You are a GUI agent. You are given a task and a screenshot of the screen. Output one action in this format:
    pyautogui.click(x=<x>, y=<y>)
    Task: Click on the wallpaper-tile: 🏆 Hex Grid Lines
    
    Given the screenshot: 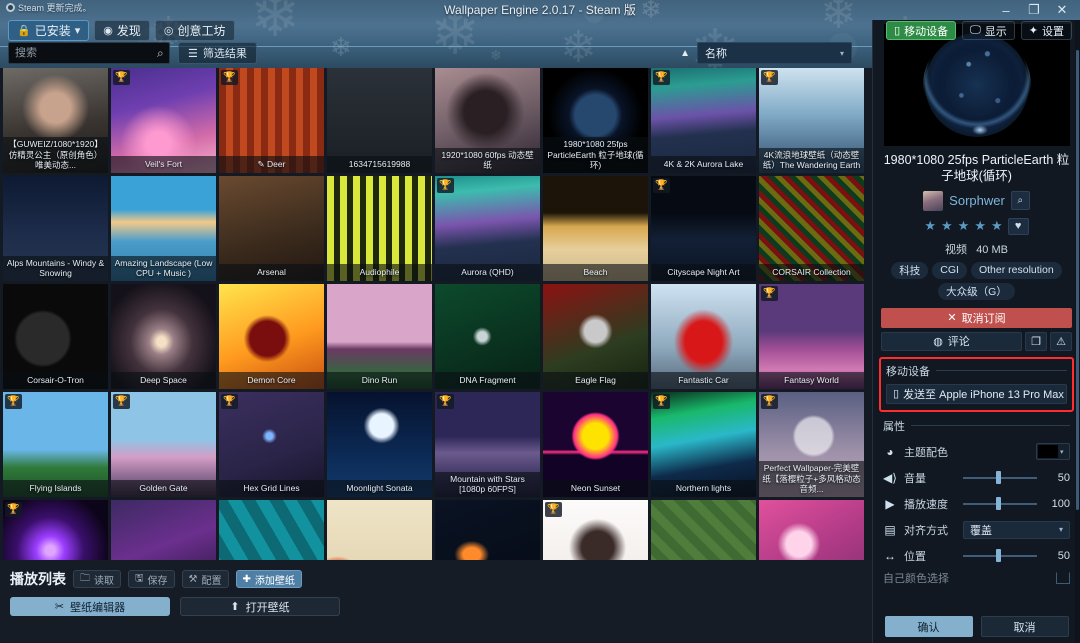 What is the action you would take?
    pyautogui.click(x=271, y=444)
    